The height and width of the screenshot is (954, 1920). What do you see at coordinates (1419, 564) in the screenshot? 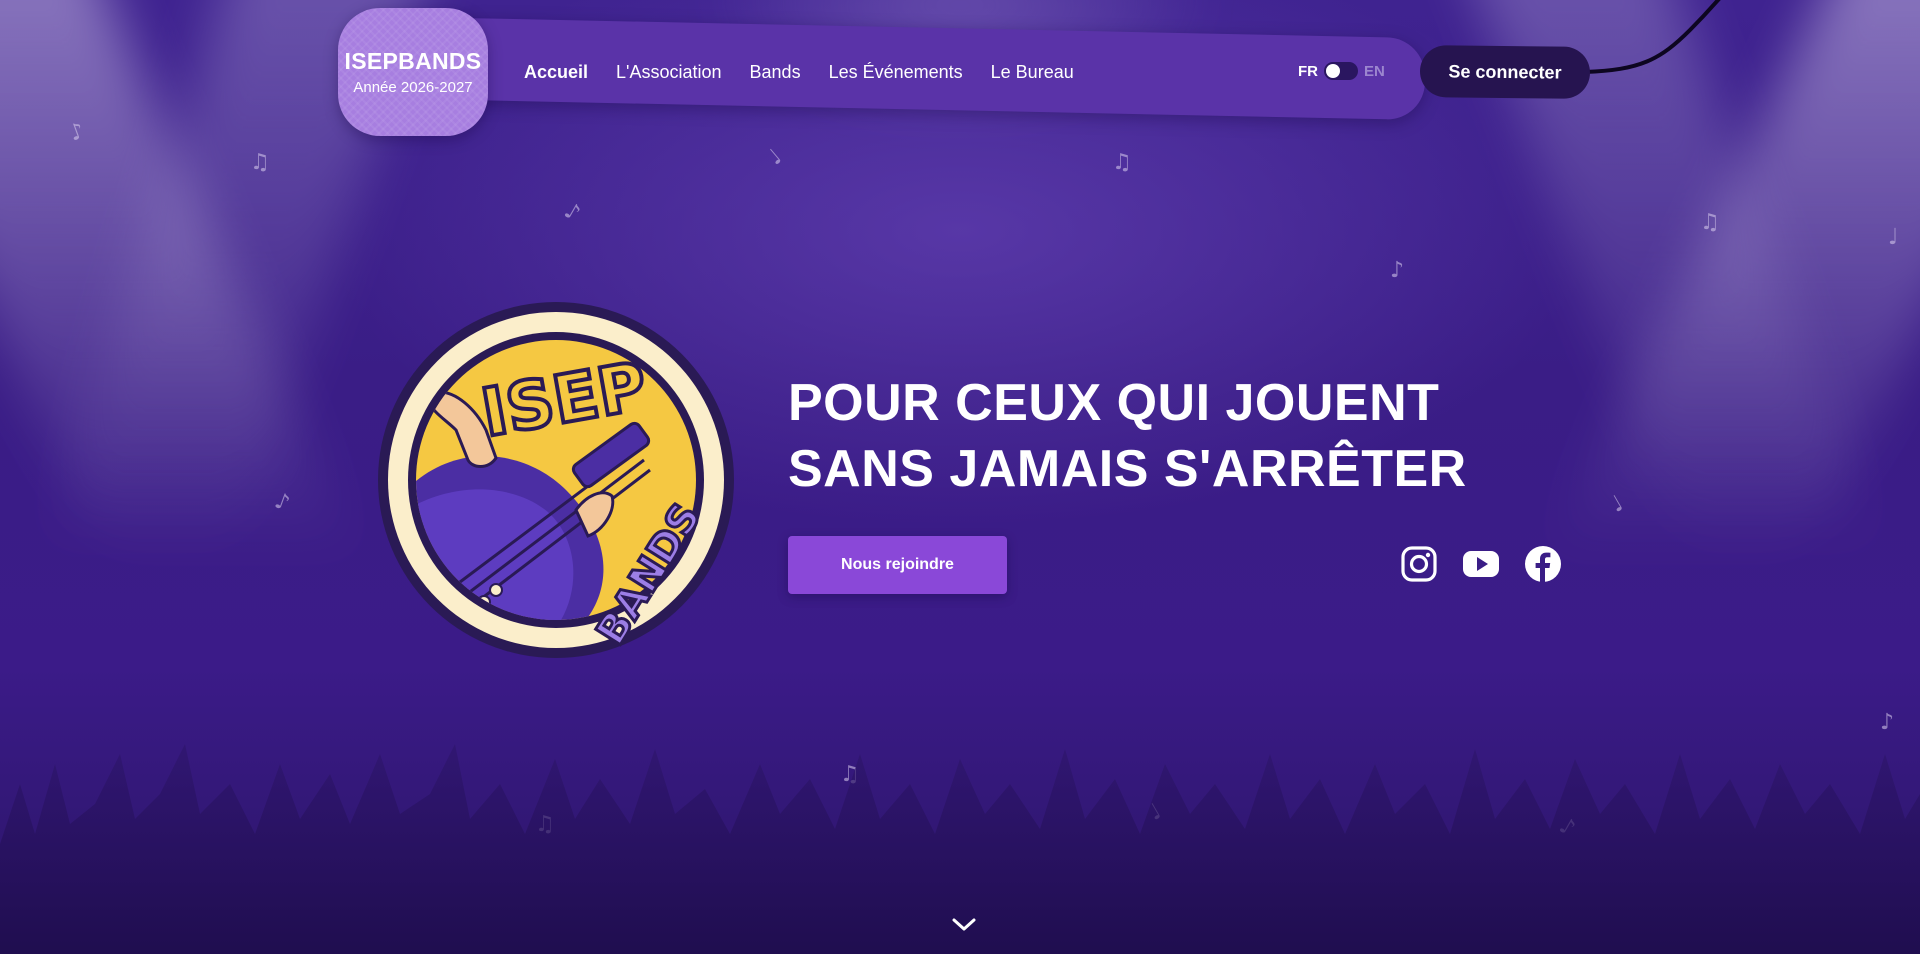
I see `instagram-icon` at bounding box center [1419, 564].